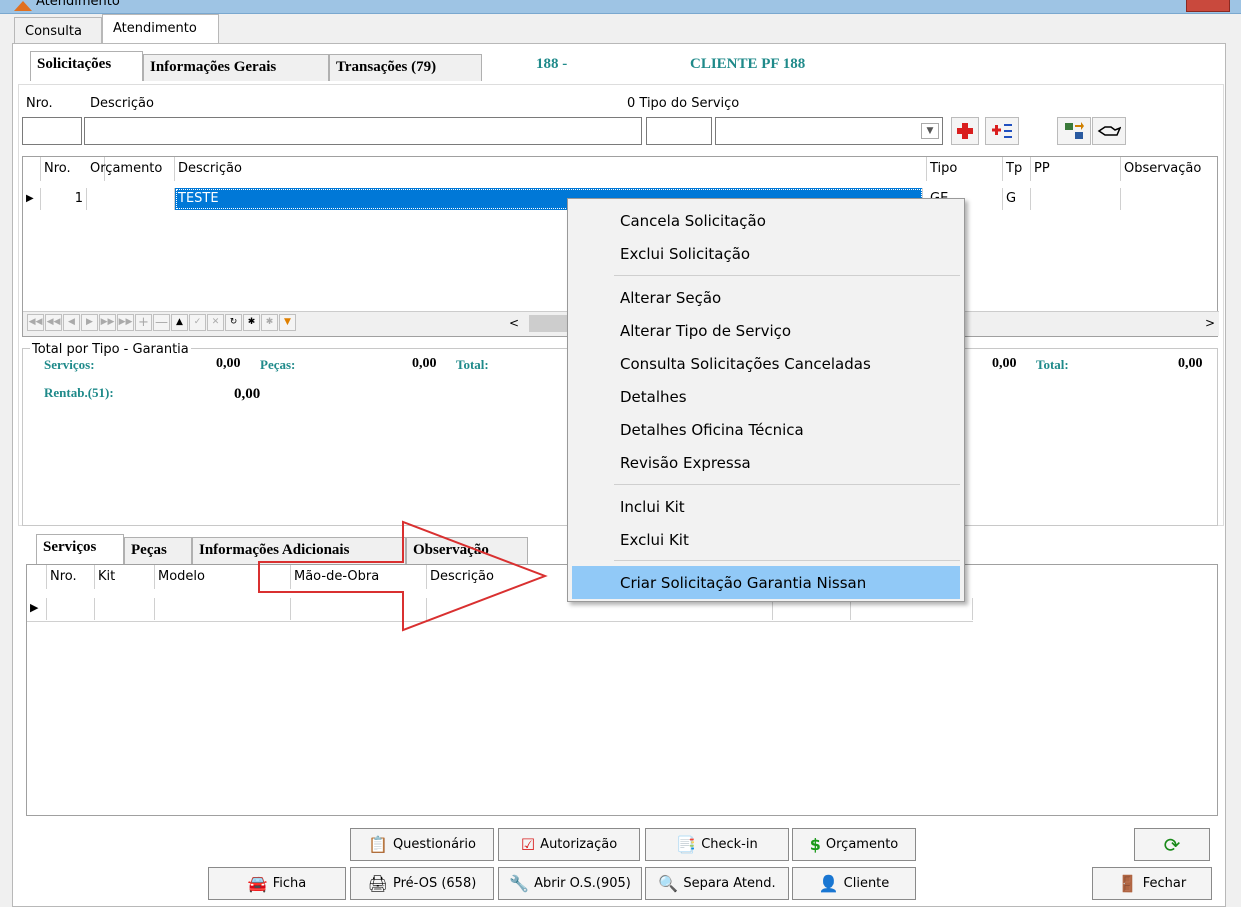  What do you see at coordinates (766, 363) in the screenshot?
I see `menu-item-consulta-canceladas: Consulta Solicitações Canceladas` at bounding box center [766, 363].